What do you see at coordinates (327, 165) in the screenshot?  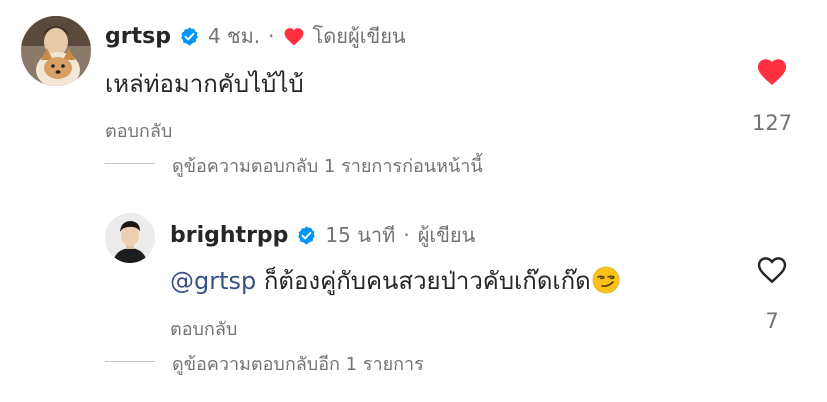 I see `view-previous-replies-button: ดูข้อความตอบกลับ 1 รายการก่อนหน้านี้` at bounding box center [327, 165].